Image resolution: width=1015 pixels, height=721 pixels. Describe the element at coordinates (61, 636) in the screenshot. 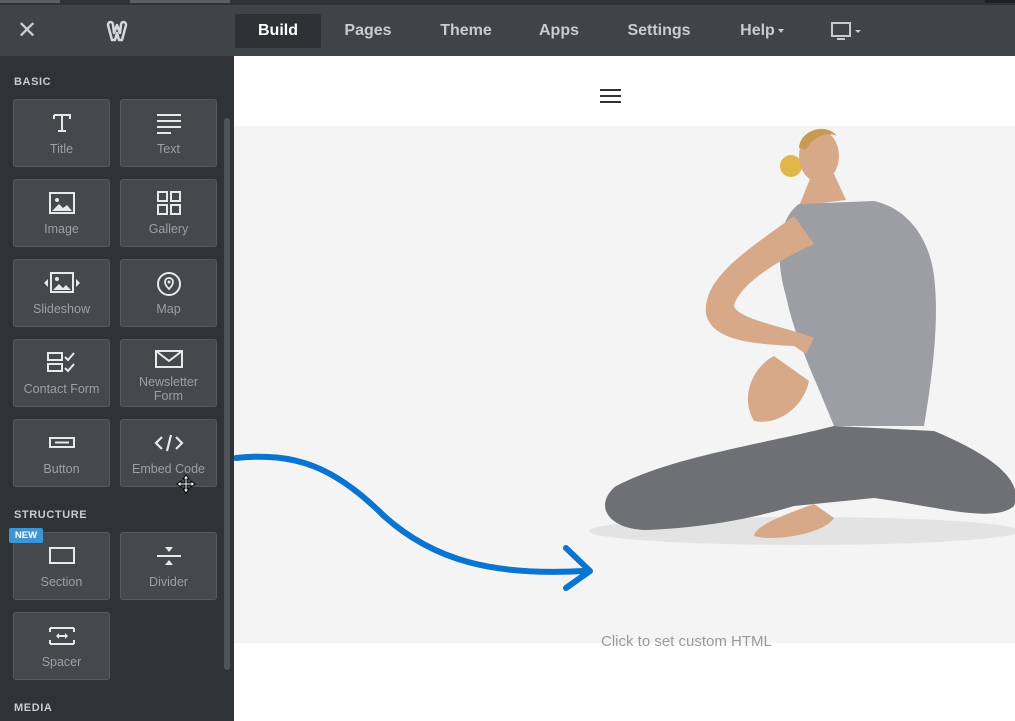

I see `spacer-icon` at that location.